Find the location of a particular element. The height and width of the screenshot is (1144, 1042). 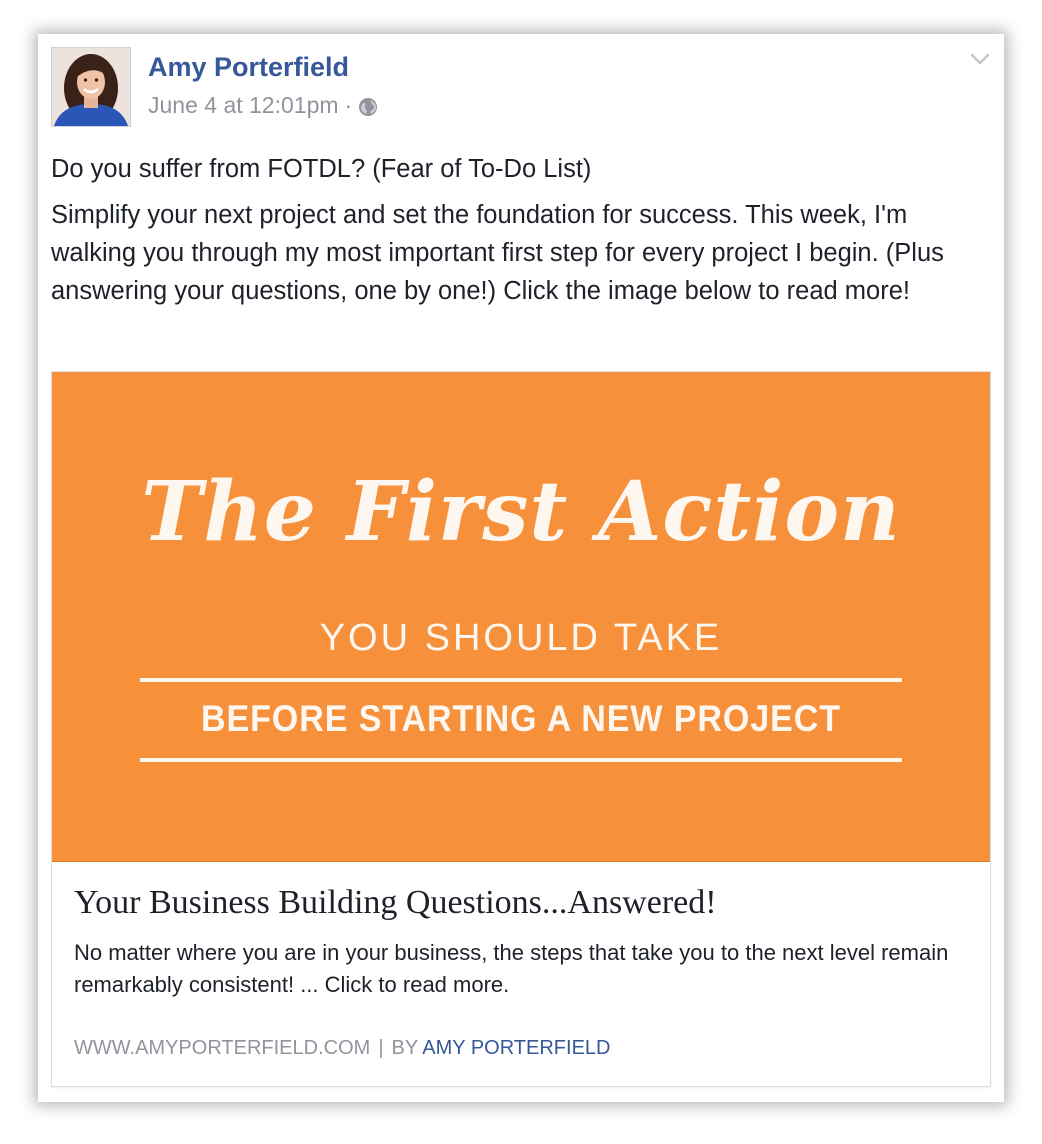

post-meta: June 4 at 12:01pm · is located at coordinates (263, 105).